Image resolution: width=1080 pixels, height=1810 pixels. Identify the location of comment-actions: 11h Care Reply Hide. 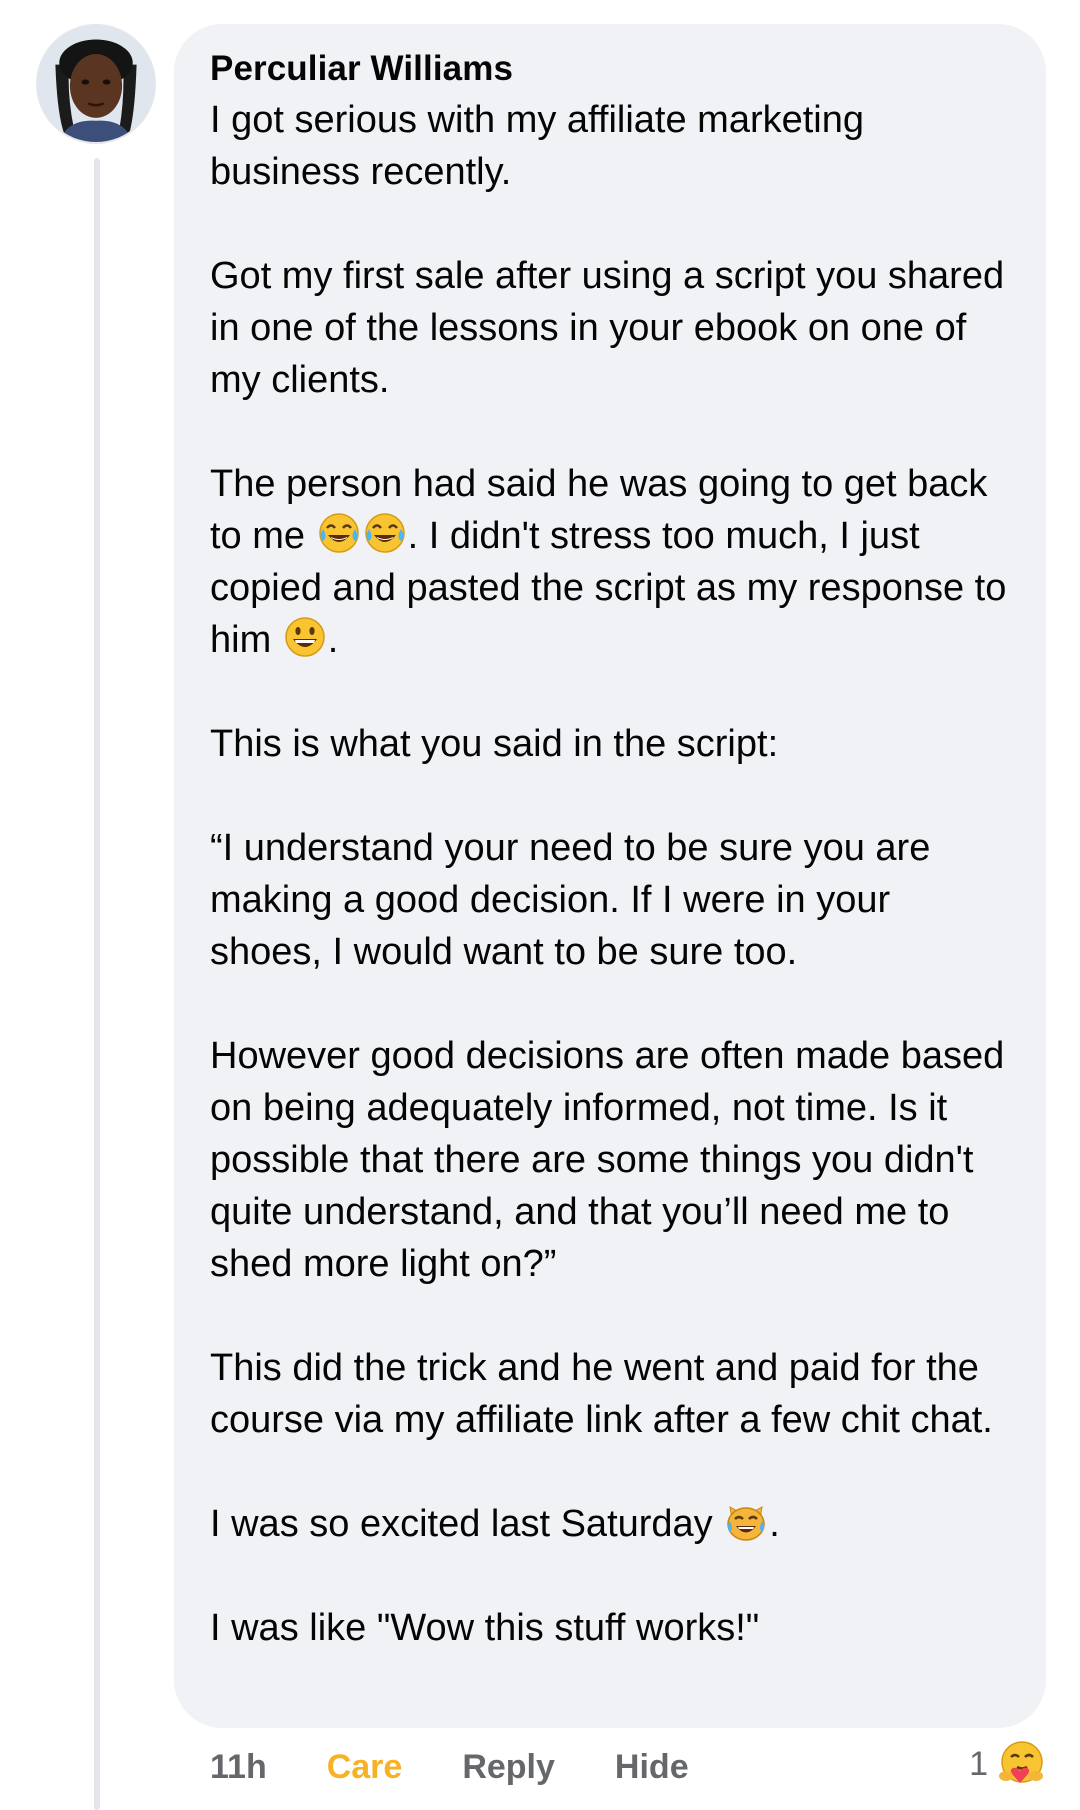
(449, 1767).